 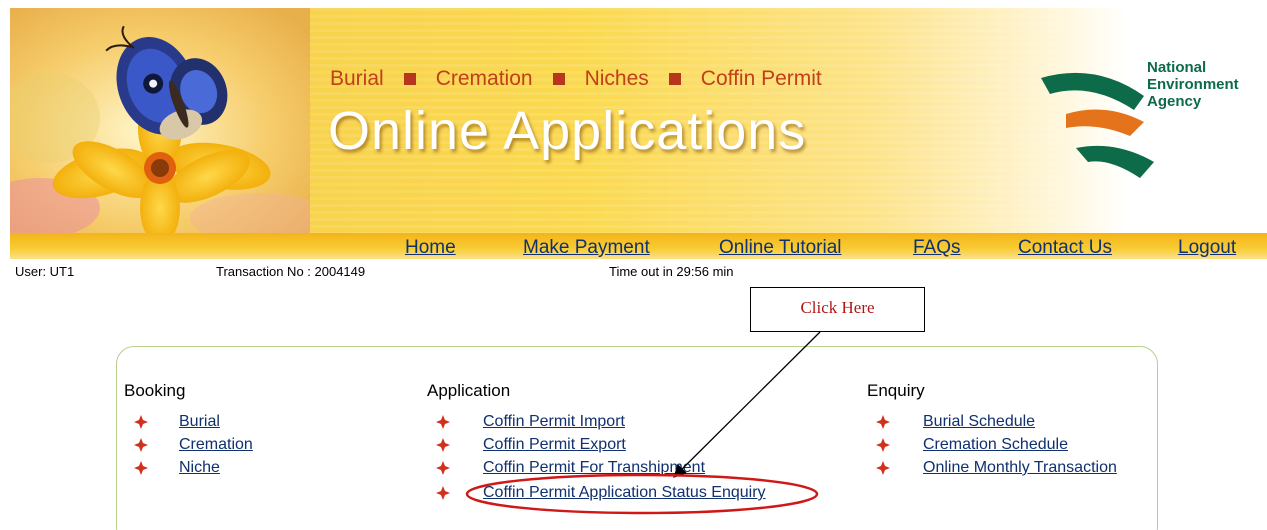 I want to click on nav-faqs-link: FAQs, so click(x=937, y=248).